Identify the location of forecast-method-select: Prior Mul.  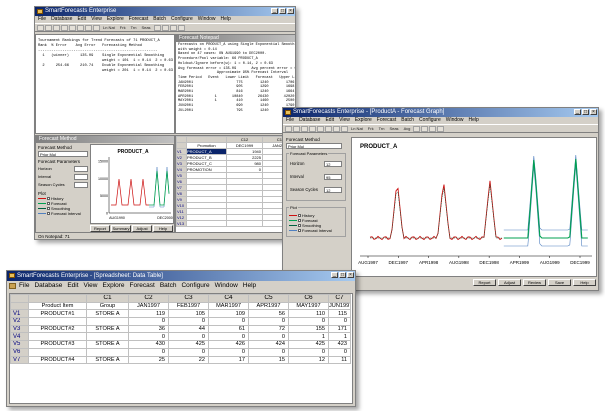
(314, 146).